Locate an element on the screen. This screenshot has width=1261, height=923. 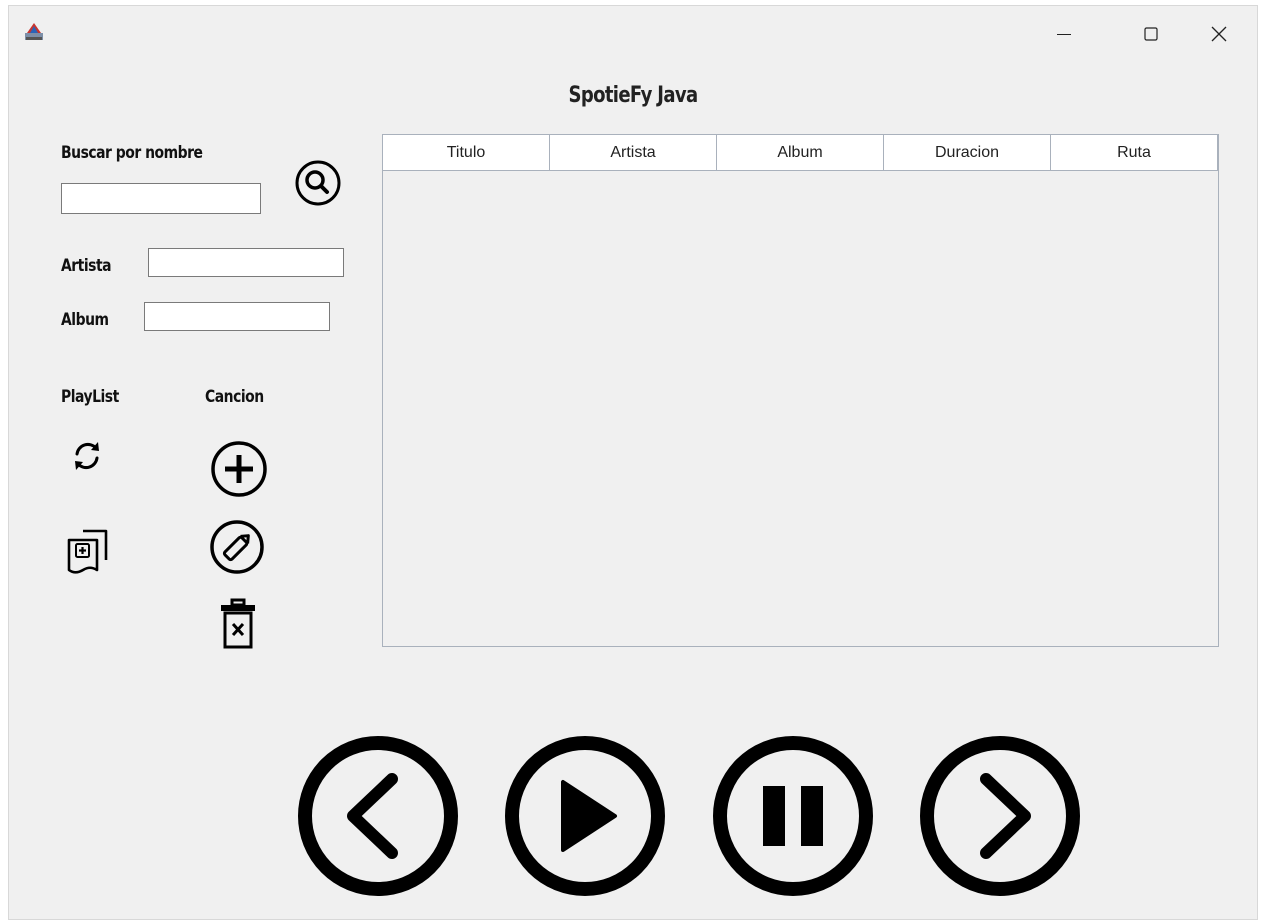
search-label: Buscar por nombre is located at coordinates (132, 153).